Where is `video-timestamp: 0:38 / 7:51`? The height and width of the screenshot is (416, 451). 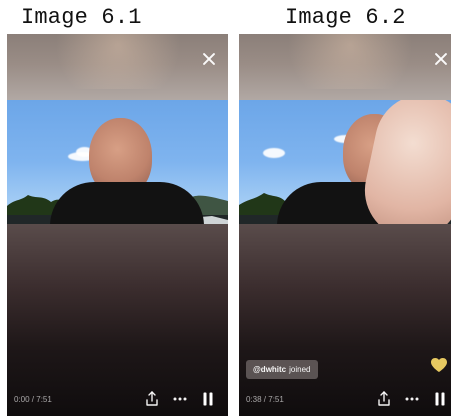 video-timestamp: 0:38 / 7:51 is located at coordinates (265, 399).